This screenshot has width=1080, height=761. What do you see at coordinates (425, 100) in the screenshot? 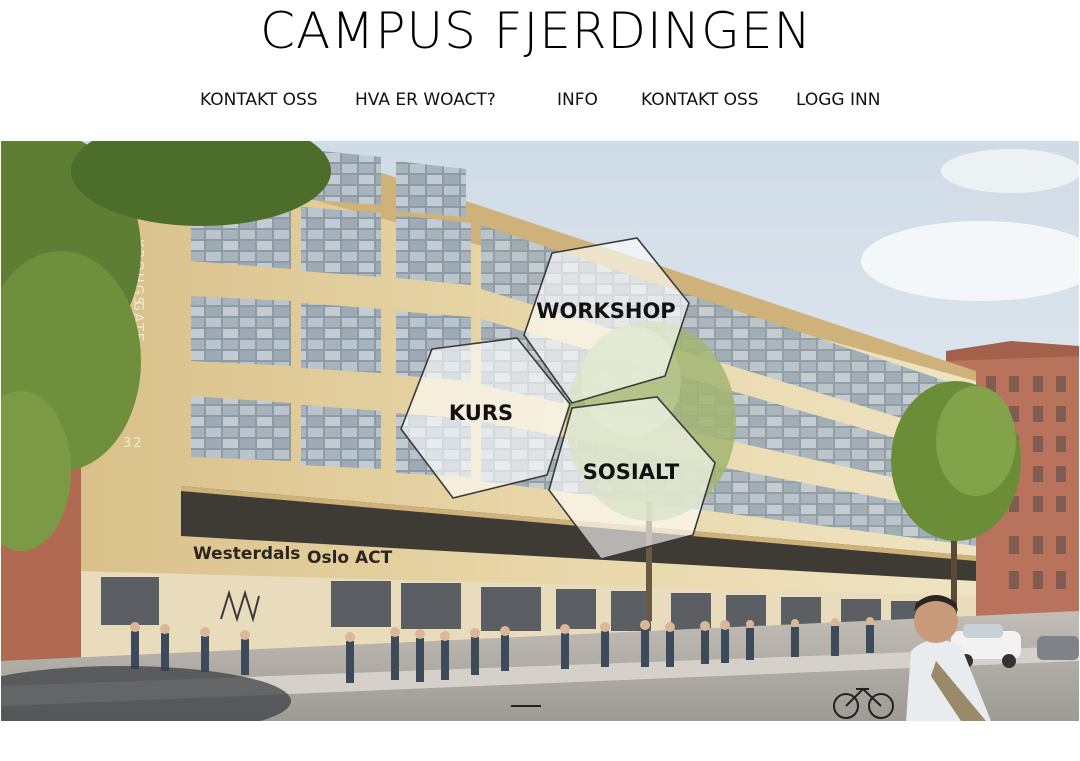
I see `nav-item-hva-er-woact: HVA ER WOACT?` at bounding box center [425, 100].